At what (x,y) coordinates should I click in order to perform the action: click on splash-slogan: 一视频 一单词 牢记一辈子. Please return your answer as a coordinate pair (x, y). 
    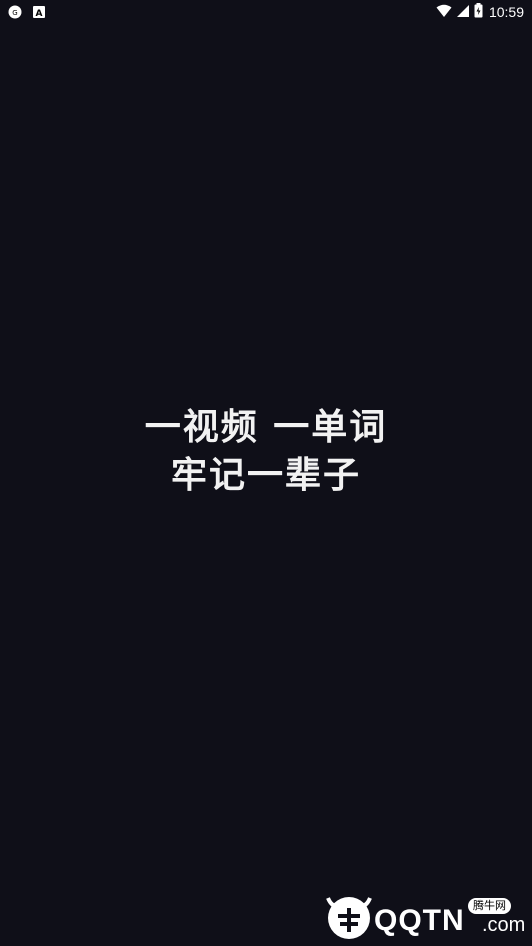
    Looking at the image, I should click on (266, 452).